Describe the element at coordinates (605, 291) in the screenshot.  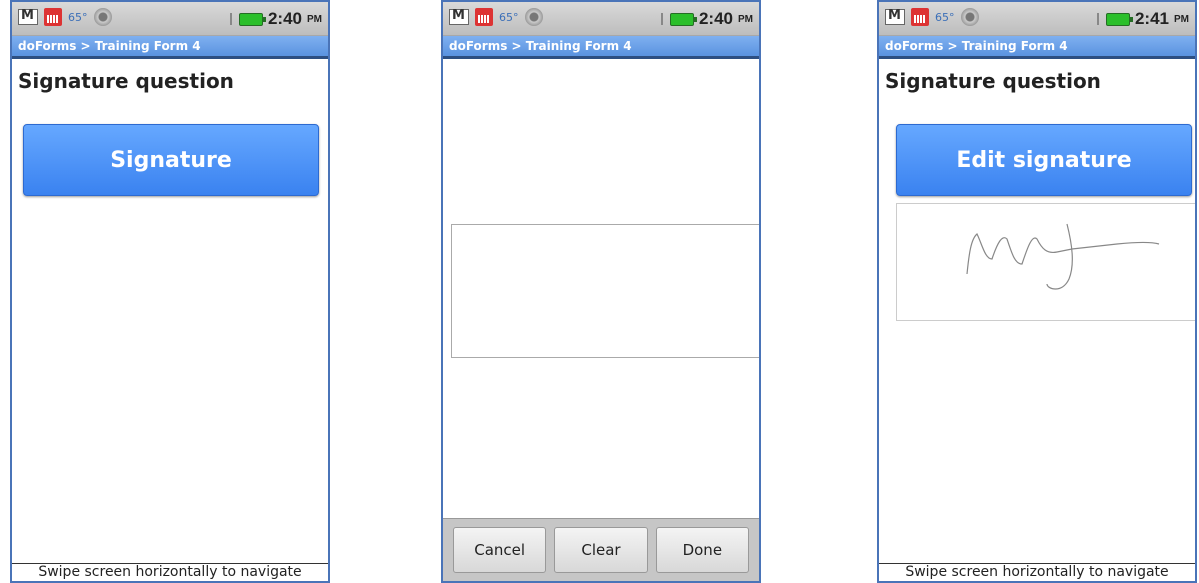
I see `signature-pad` at that location.